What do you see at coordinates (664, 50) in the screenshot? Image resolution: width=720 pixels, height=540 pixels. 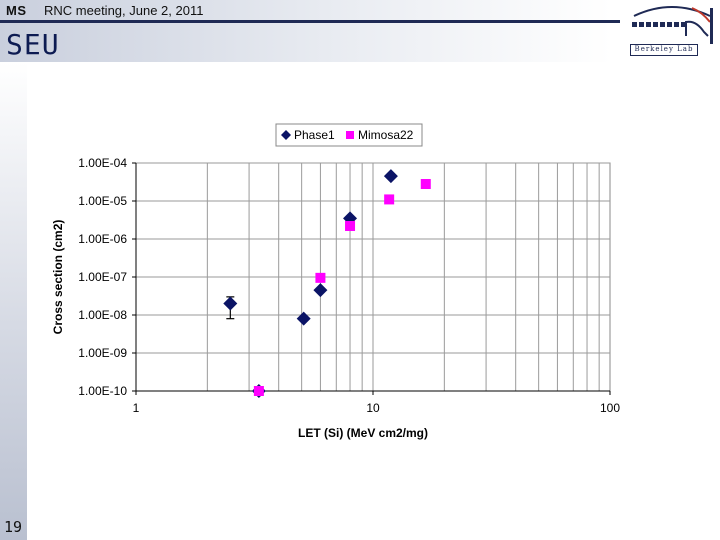 I see `logo-wordmark: Berkeley Lab` at bounding box center [664, 50].